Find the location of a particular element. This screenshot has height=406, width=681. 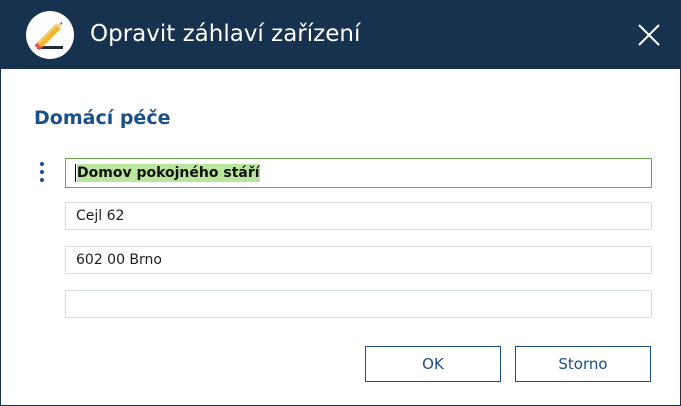

close-icon is located at coordinates (649, 35).